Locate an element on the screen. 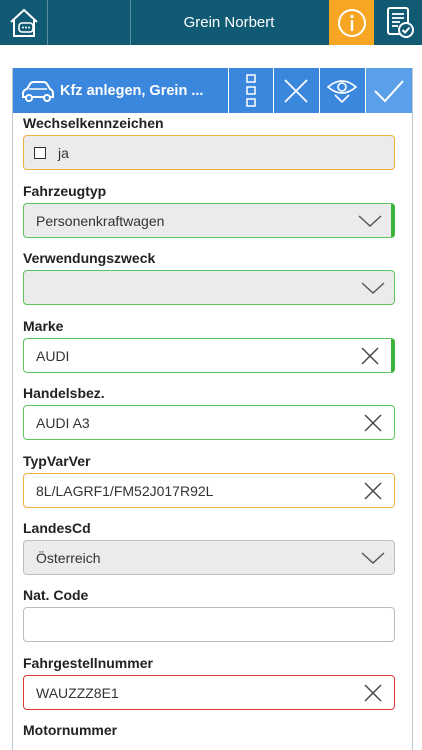  marke-label: Marke is located at coordinates (43, 326).